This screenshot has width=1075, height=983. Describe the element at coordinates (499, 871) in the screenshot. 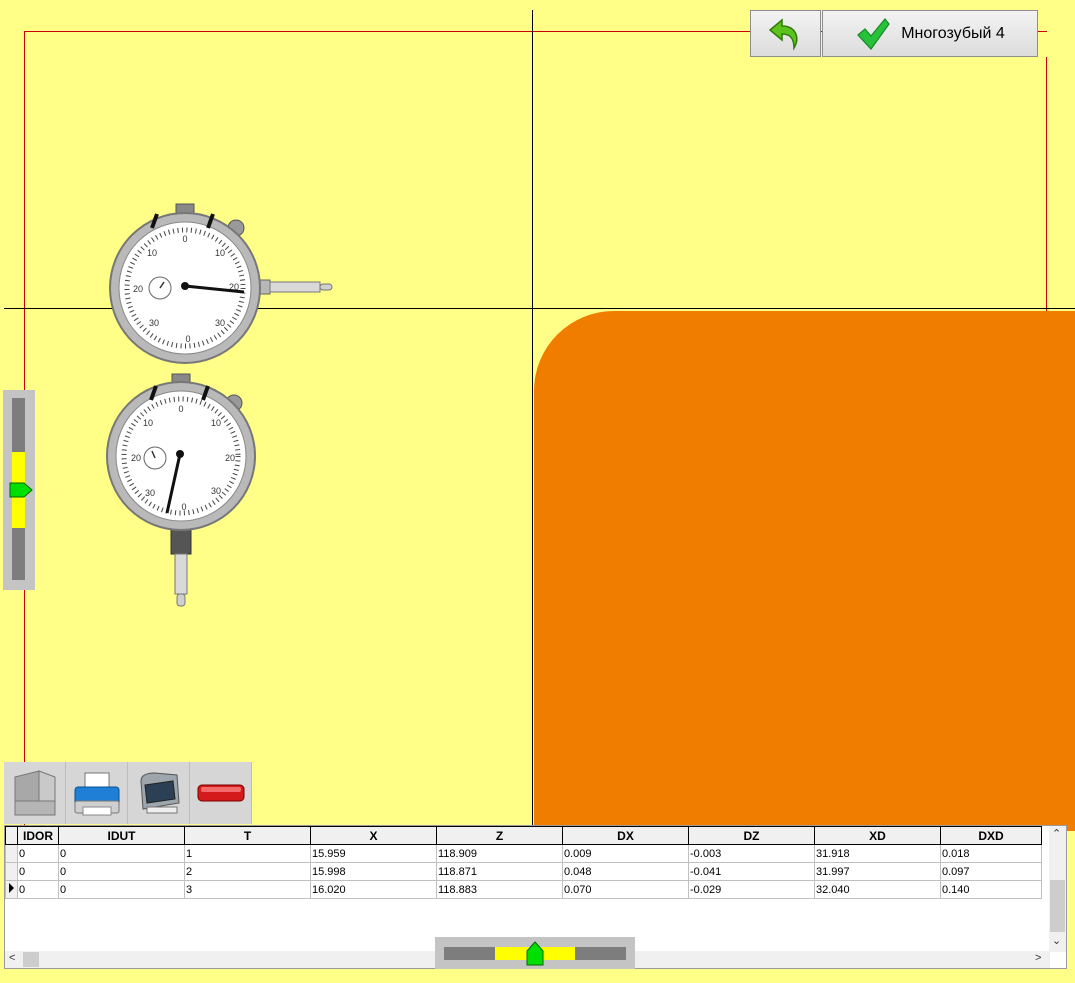

I see `table-cell: 118.871` at that location.